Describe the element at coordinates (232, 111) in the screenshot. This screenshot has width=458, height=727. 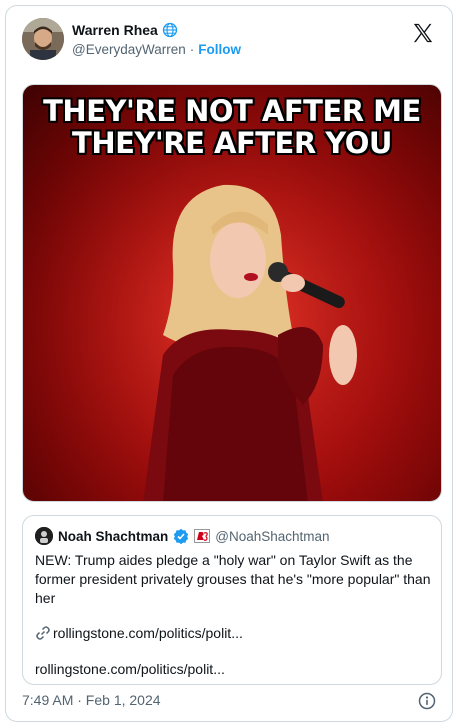
I see `meme-caption-line1: THEY'RE NOT AFTER ME` at that location.